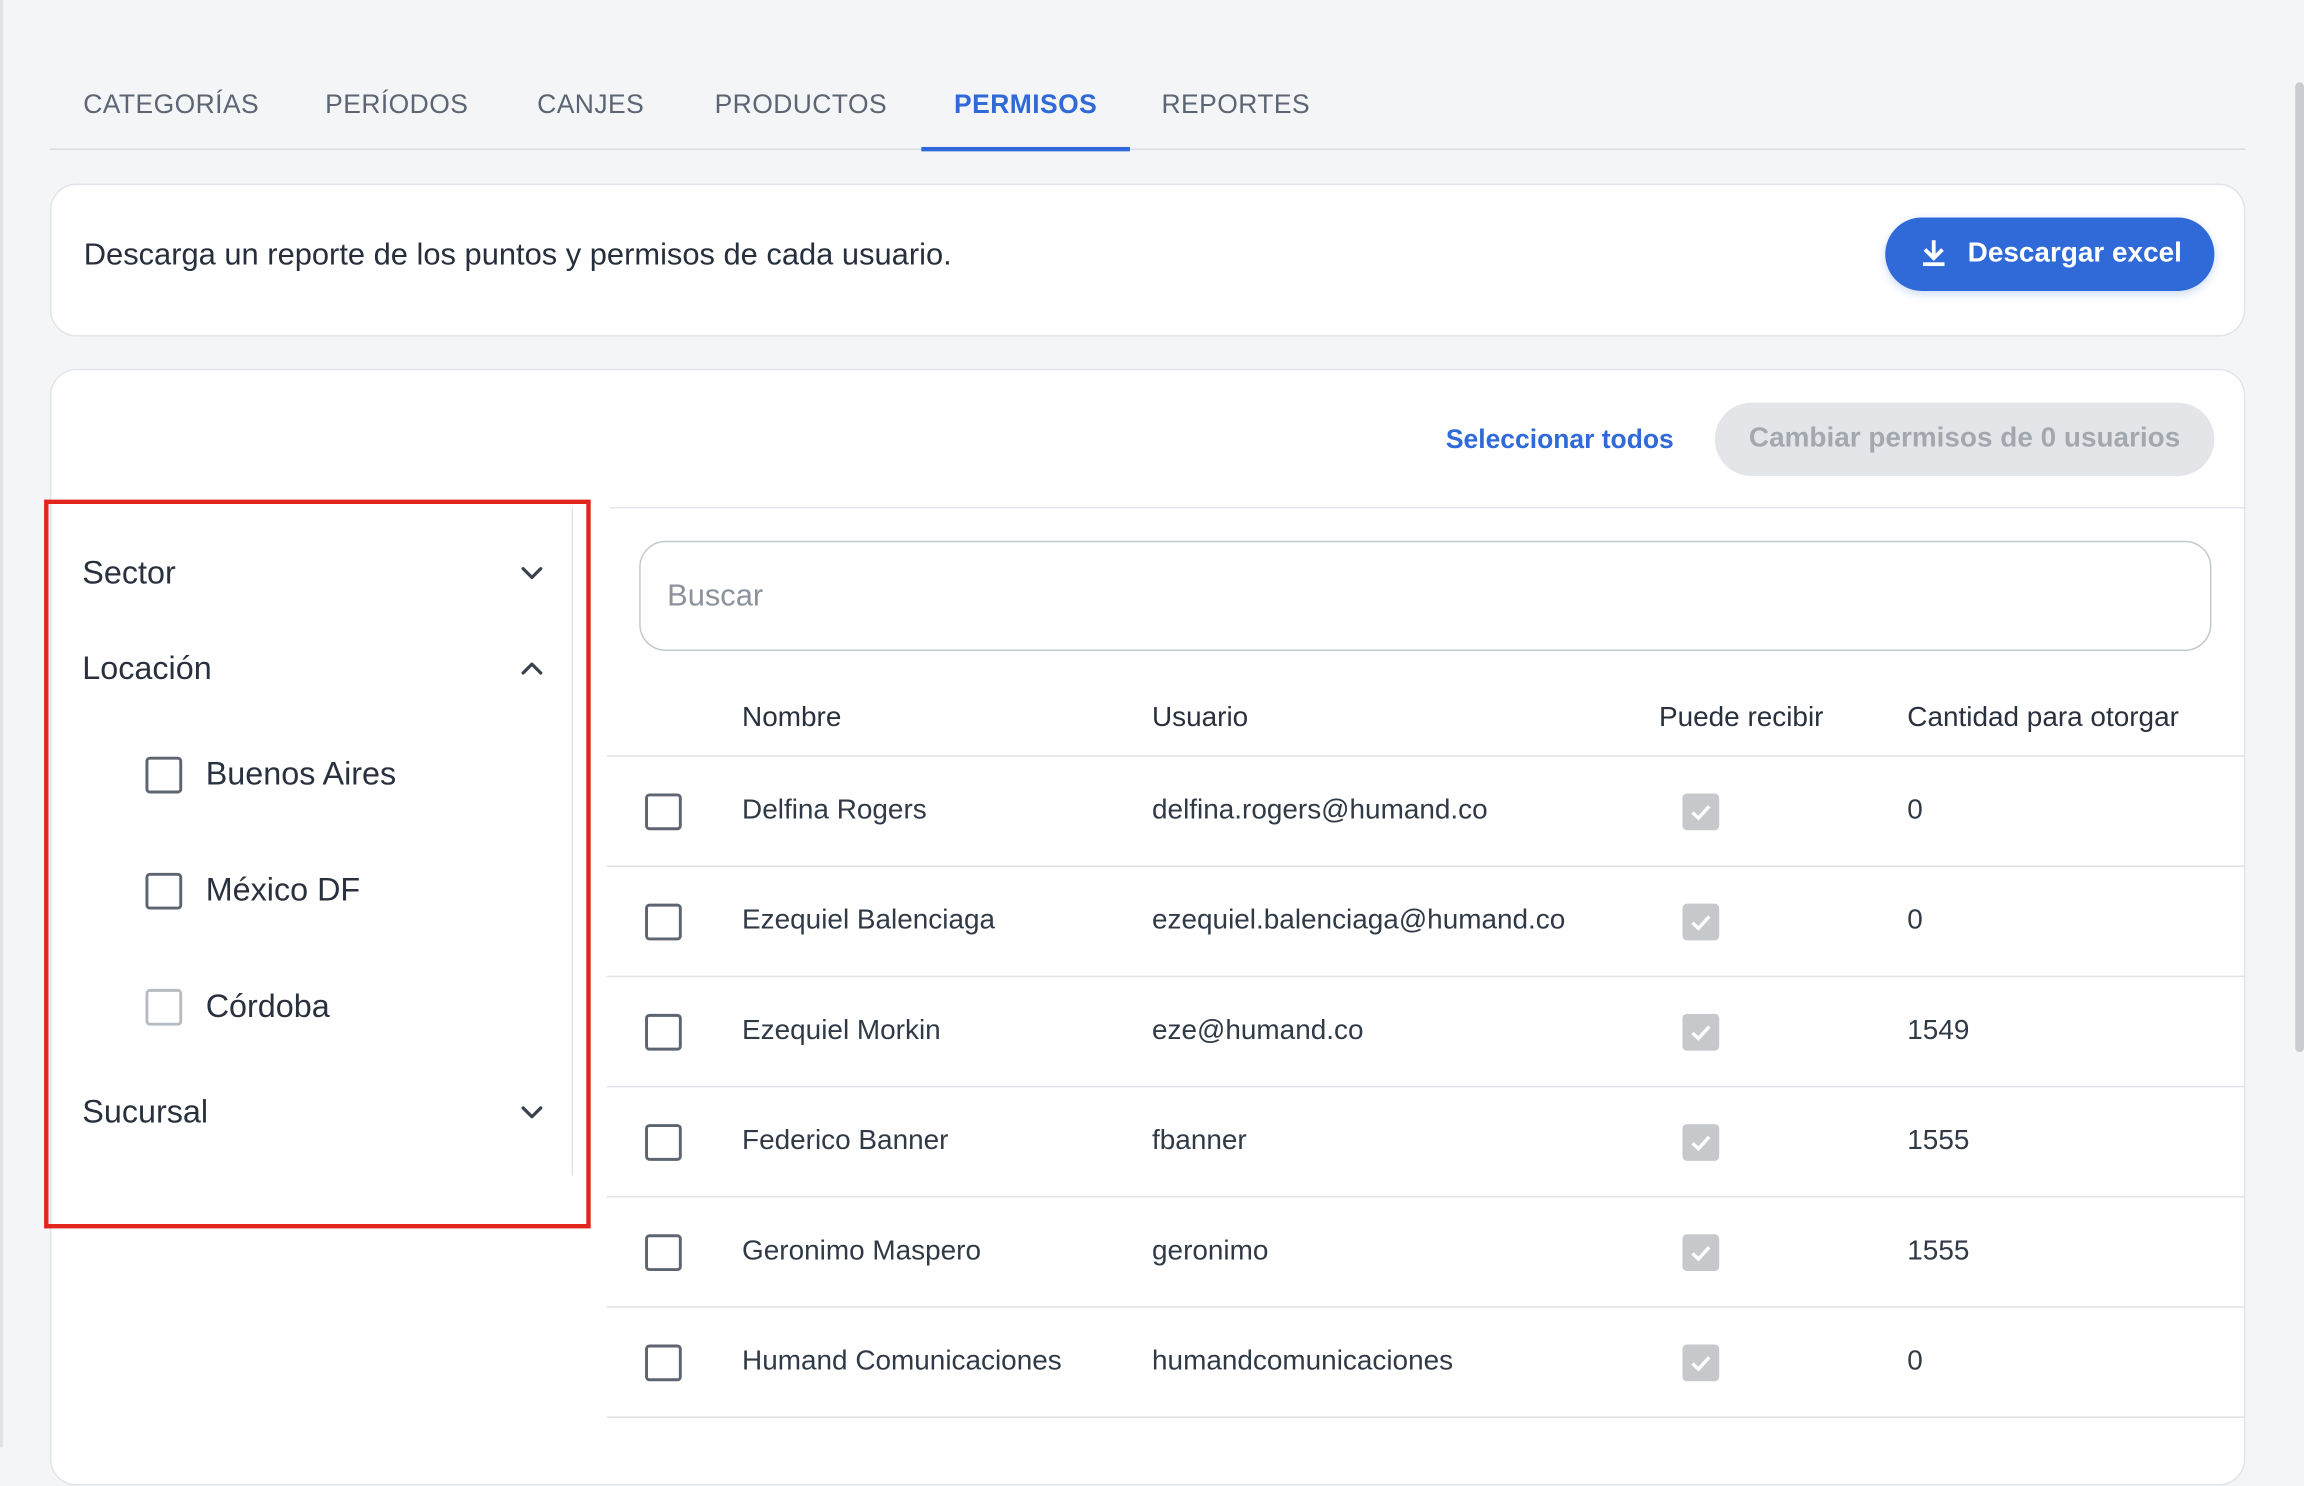 The width and height of the screenshot is (2304, 1486). I want to click on tab-canjes: CANJES, so click(590, 104).